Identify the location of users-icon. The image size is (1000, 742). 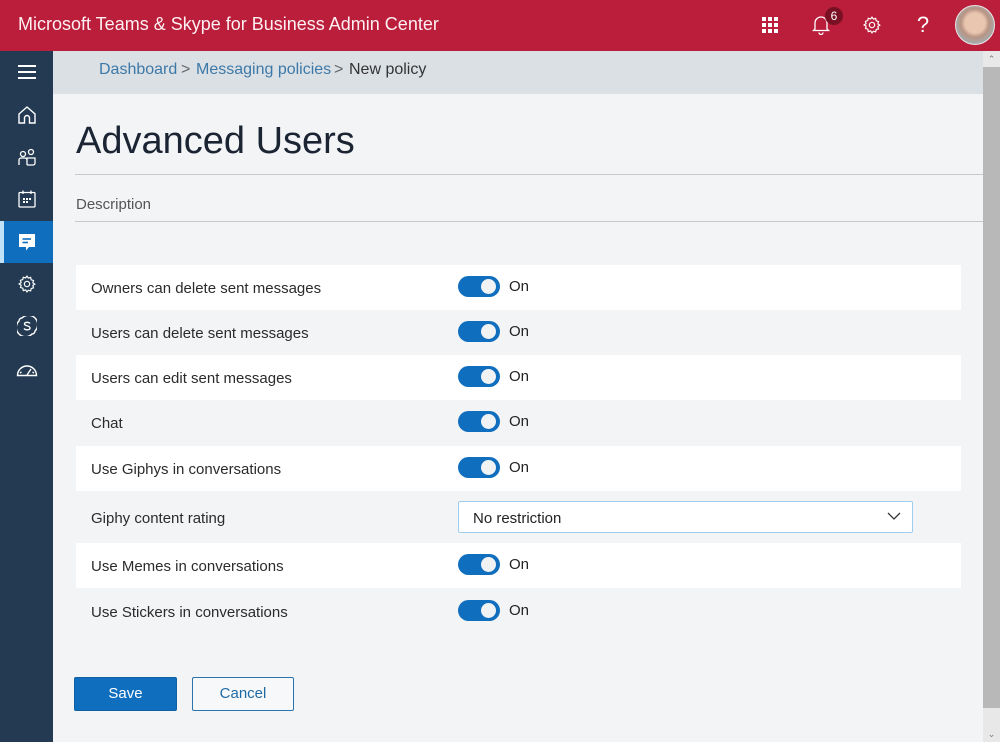
(26, 157).